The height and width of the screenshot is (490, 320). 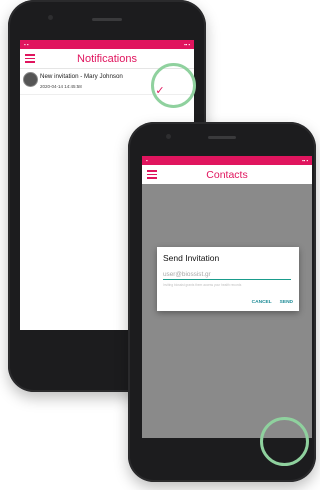 What do you see at coordinates (26, 44) in the screenshot?
I see `status-left: ▪ ▪` at bounding box center [26, 44].